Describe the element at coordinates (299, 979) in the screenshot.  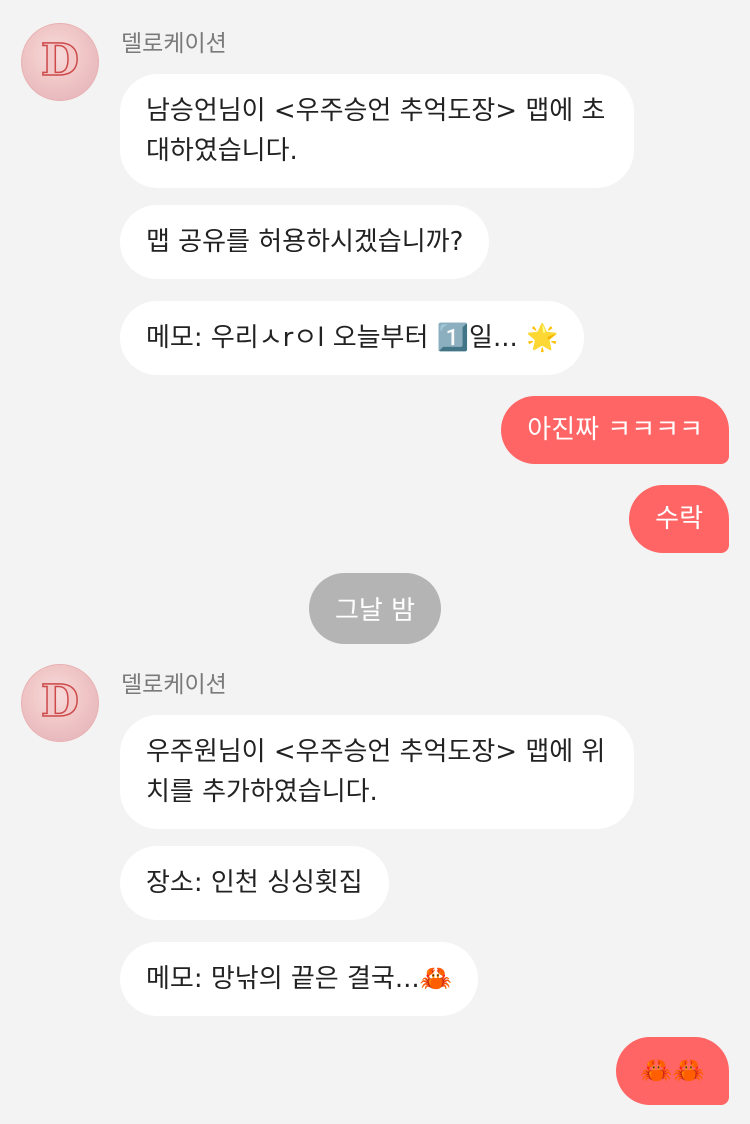
I see `incoming-message: 메모: 망낚의 끝은 결국...🦀` at that location.